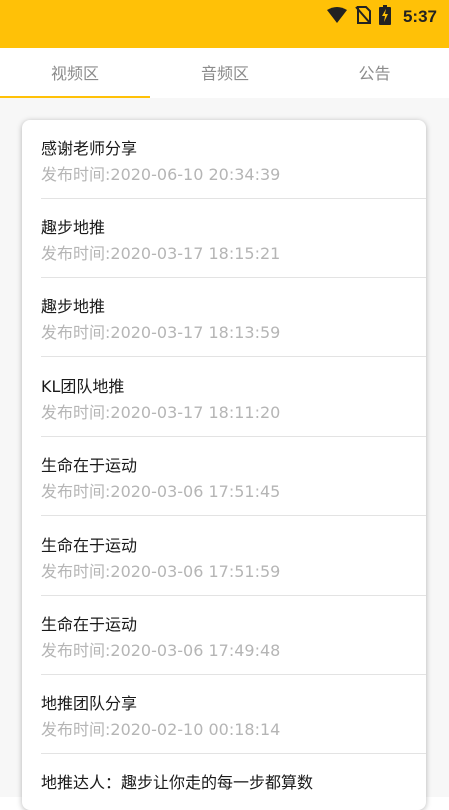 Image resolution: width=449 pixels, height=810 pixels. I want to click on status-bar: 5:37, so click(224, 24).